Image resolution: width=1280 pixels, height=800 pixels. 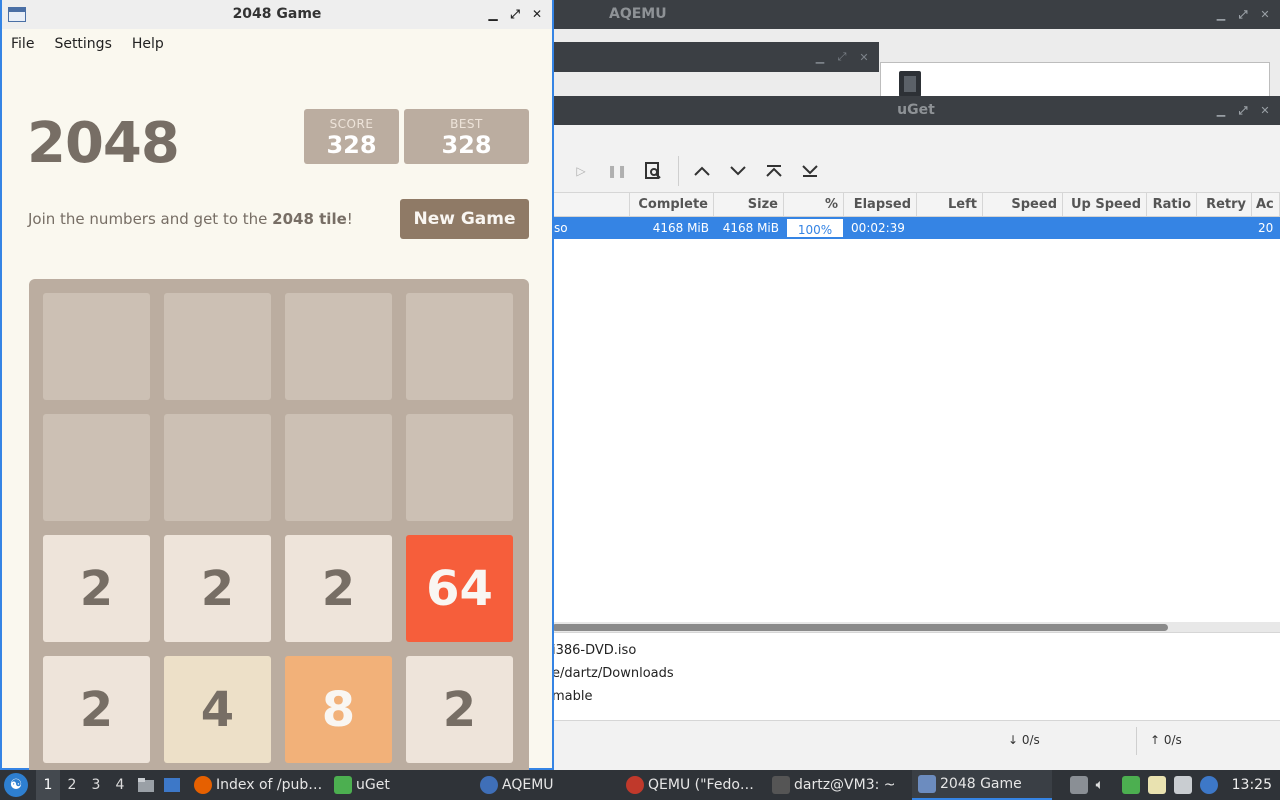 What do you see at coordinates (1105, 204) in the screenshot?
I see `column-header-up-speed: Up Speed` at bounding box center [1105, 204].